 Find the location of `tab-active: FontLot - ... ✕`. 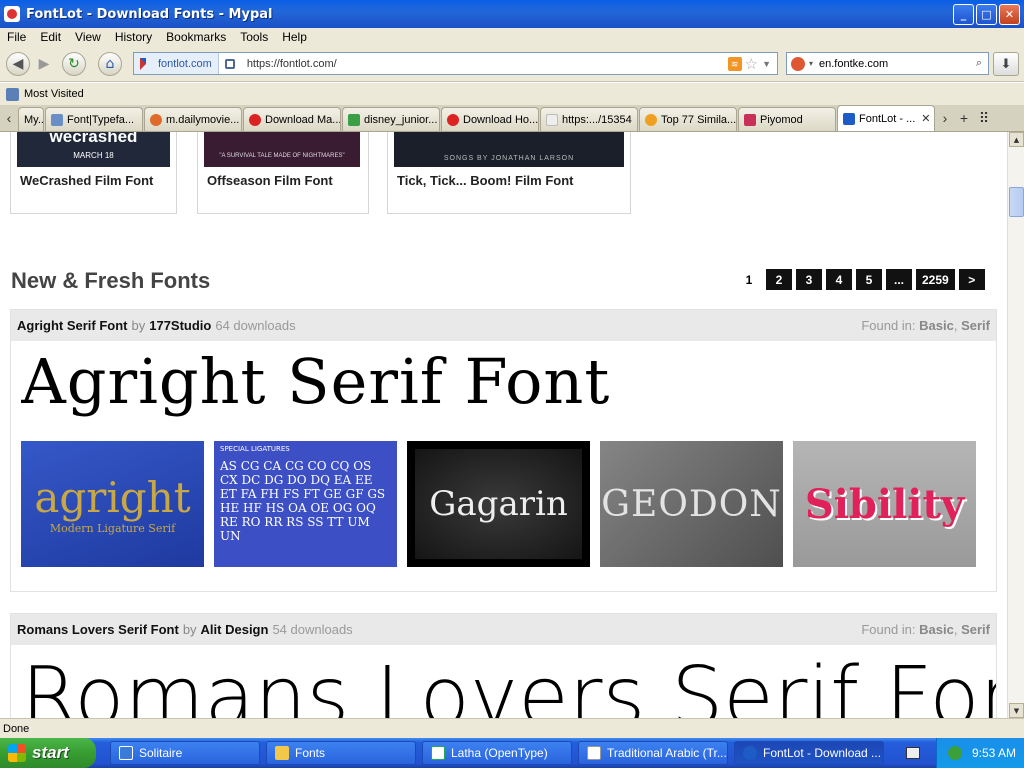

tab-active: FontLot - ... ✕ is located at coordinates (886, 118).